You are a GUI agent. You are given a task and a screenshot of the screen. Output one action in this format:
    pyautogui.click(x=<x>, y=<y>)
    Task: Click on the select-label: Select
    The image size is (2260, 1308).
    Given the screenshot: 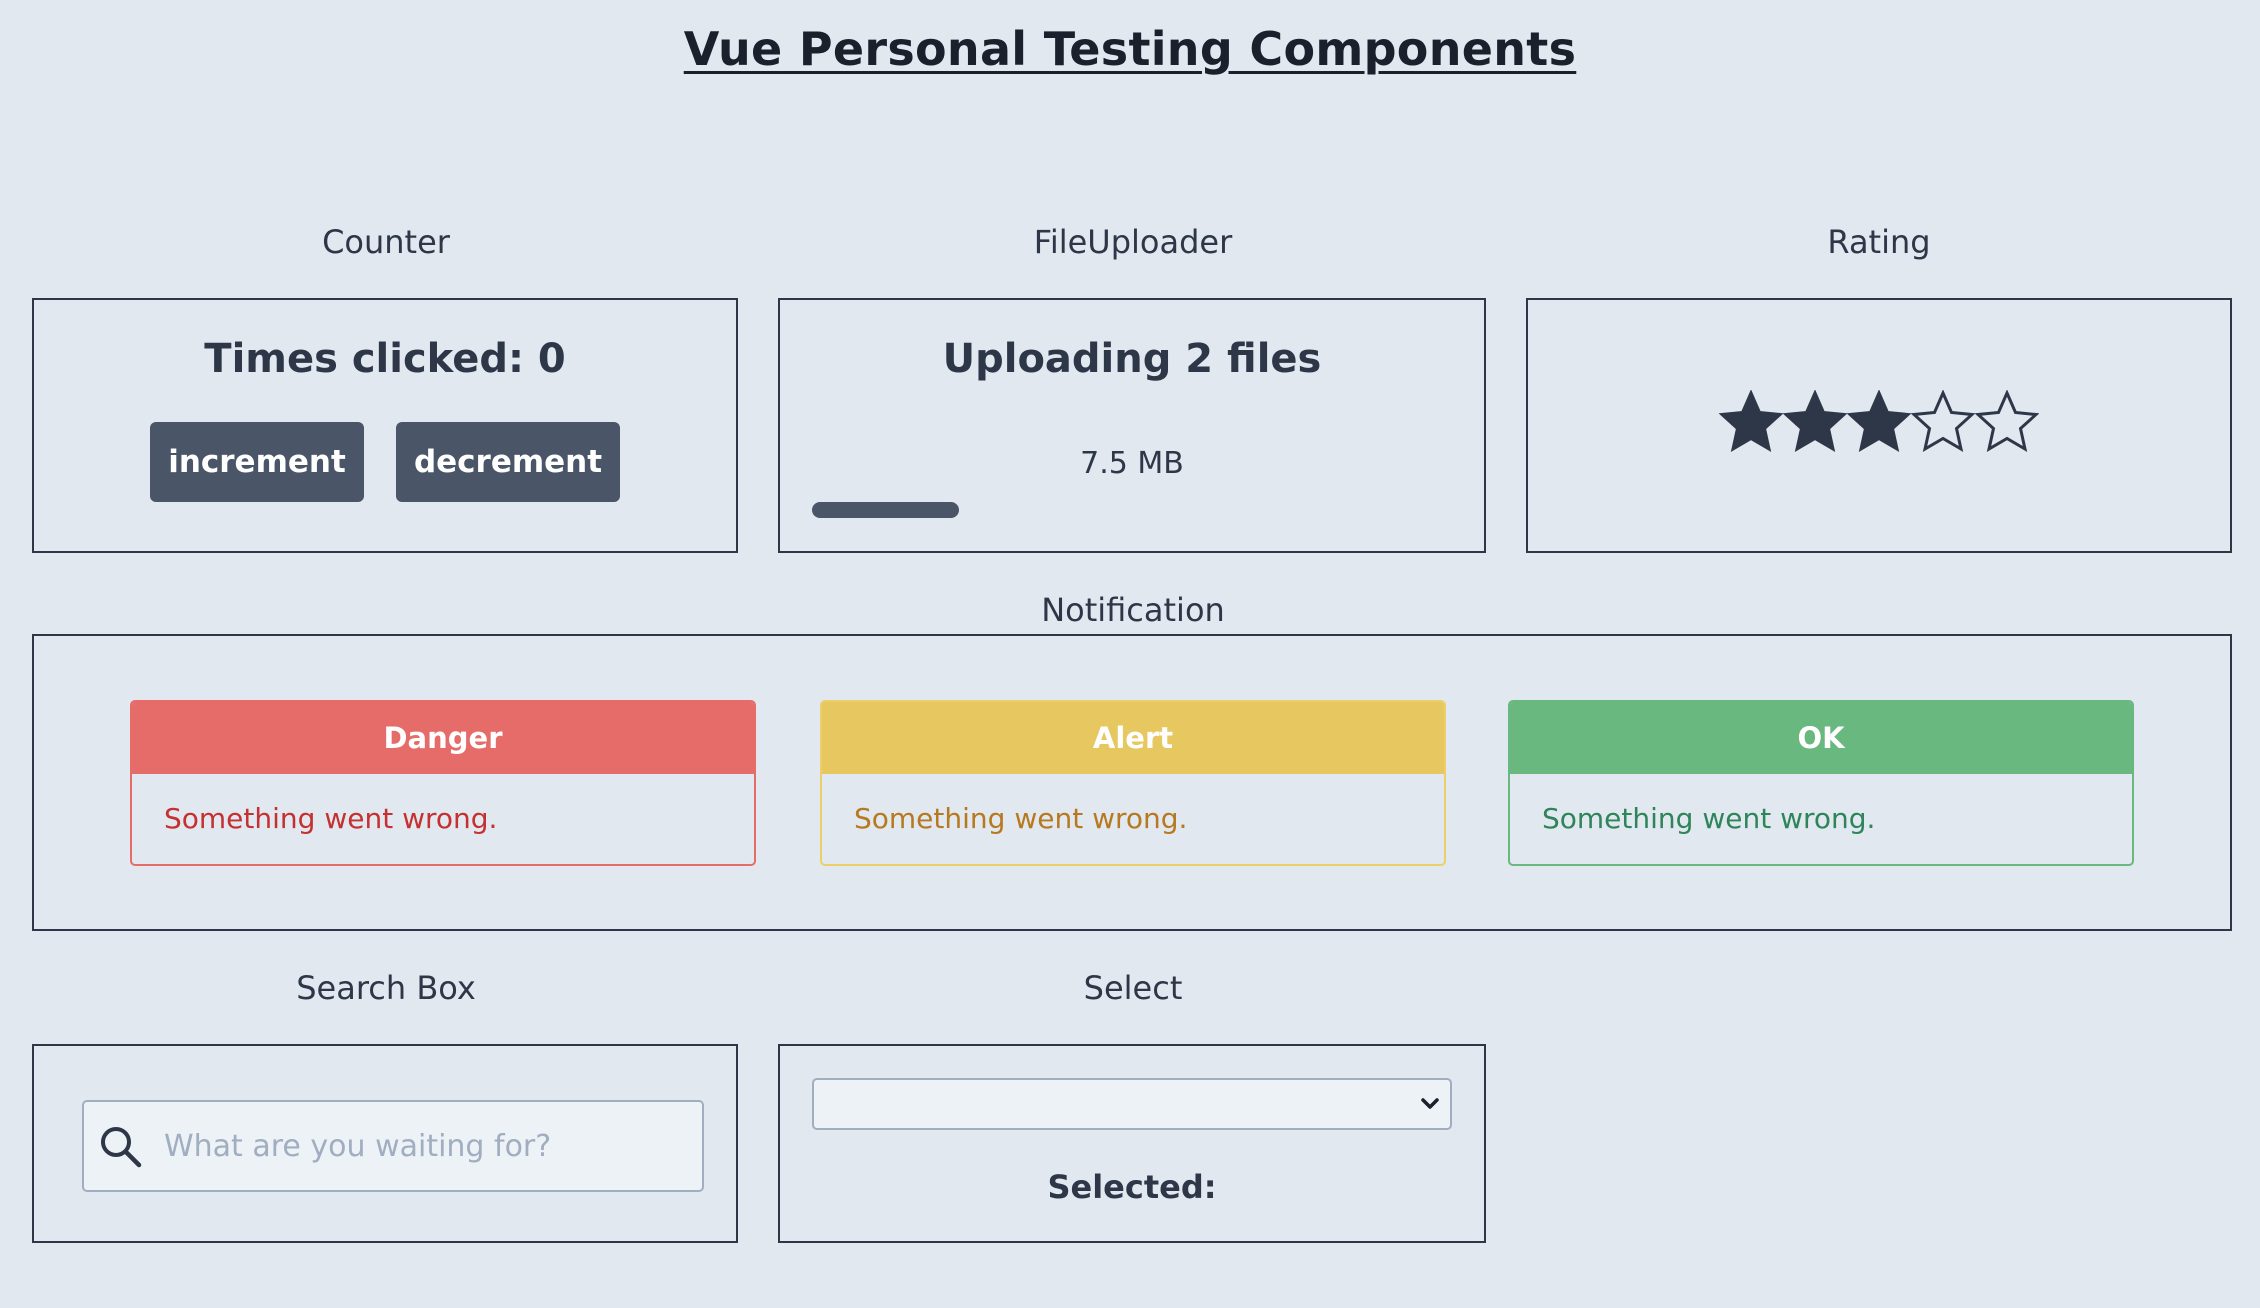 What is the action you would take?
    pyautogui.click(x=1133, y=988)
    